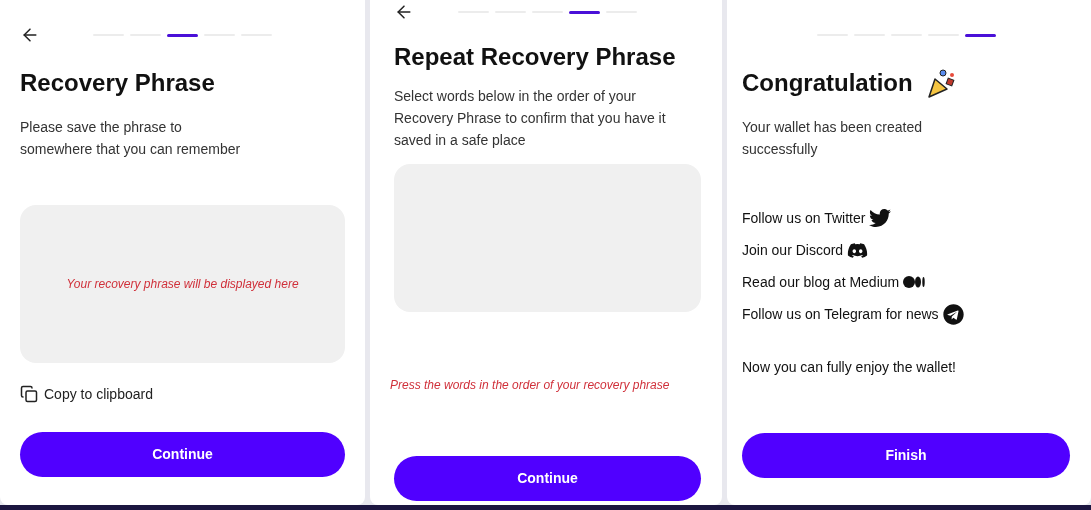 The image size is (1091, 510). What do you see at coordinates (914, 282) in the screenshot?
I see `dots-icon` at bounding box center [914, 282].